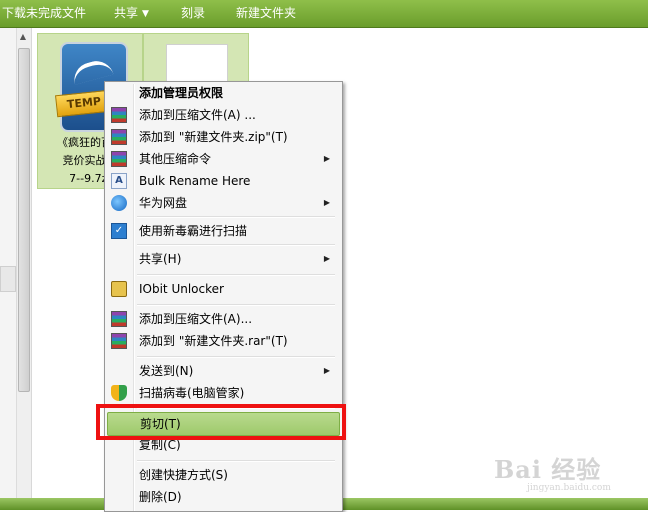 Image resolution: width=648 pixels, height=512 pixels. What do you see at coordinates (119, 231) in the screenshot?
I see `duba-antivirus-icon: ✓` at bounding box center [119, 231].